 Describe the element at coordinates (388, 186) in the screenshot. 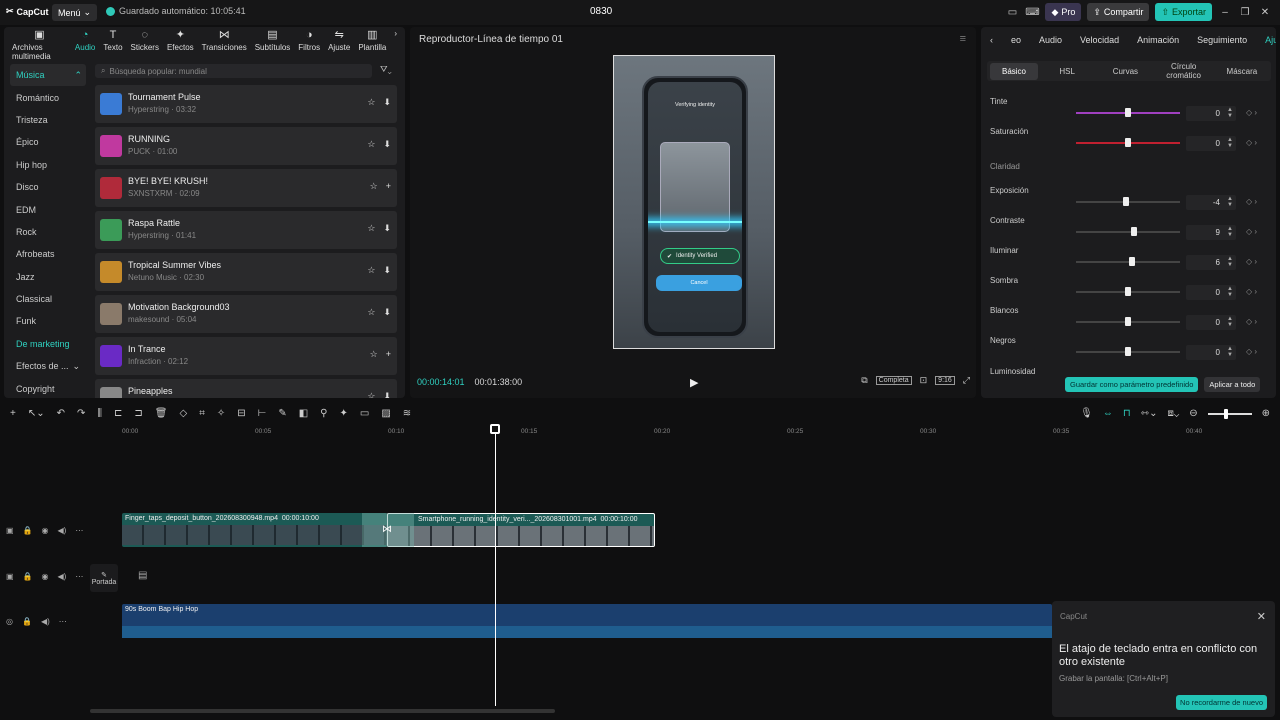

I see `add-icon: +` at that location.